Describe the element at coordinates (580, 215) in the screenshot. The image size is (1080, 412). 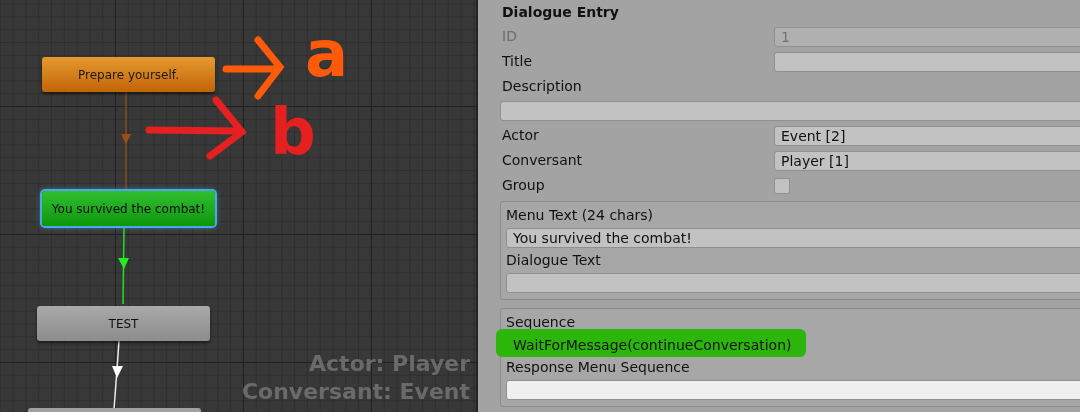
I see `field-label: Menu Text (24 chars)` at that location.